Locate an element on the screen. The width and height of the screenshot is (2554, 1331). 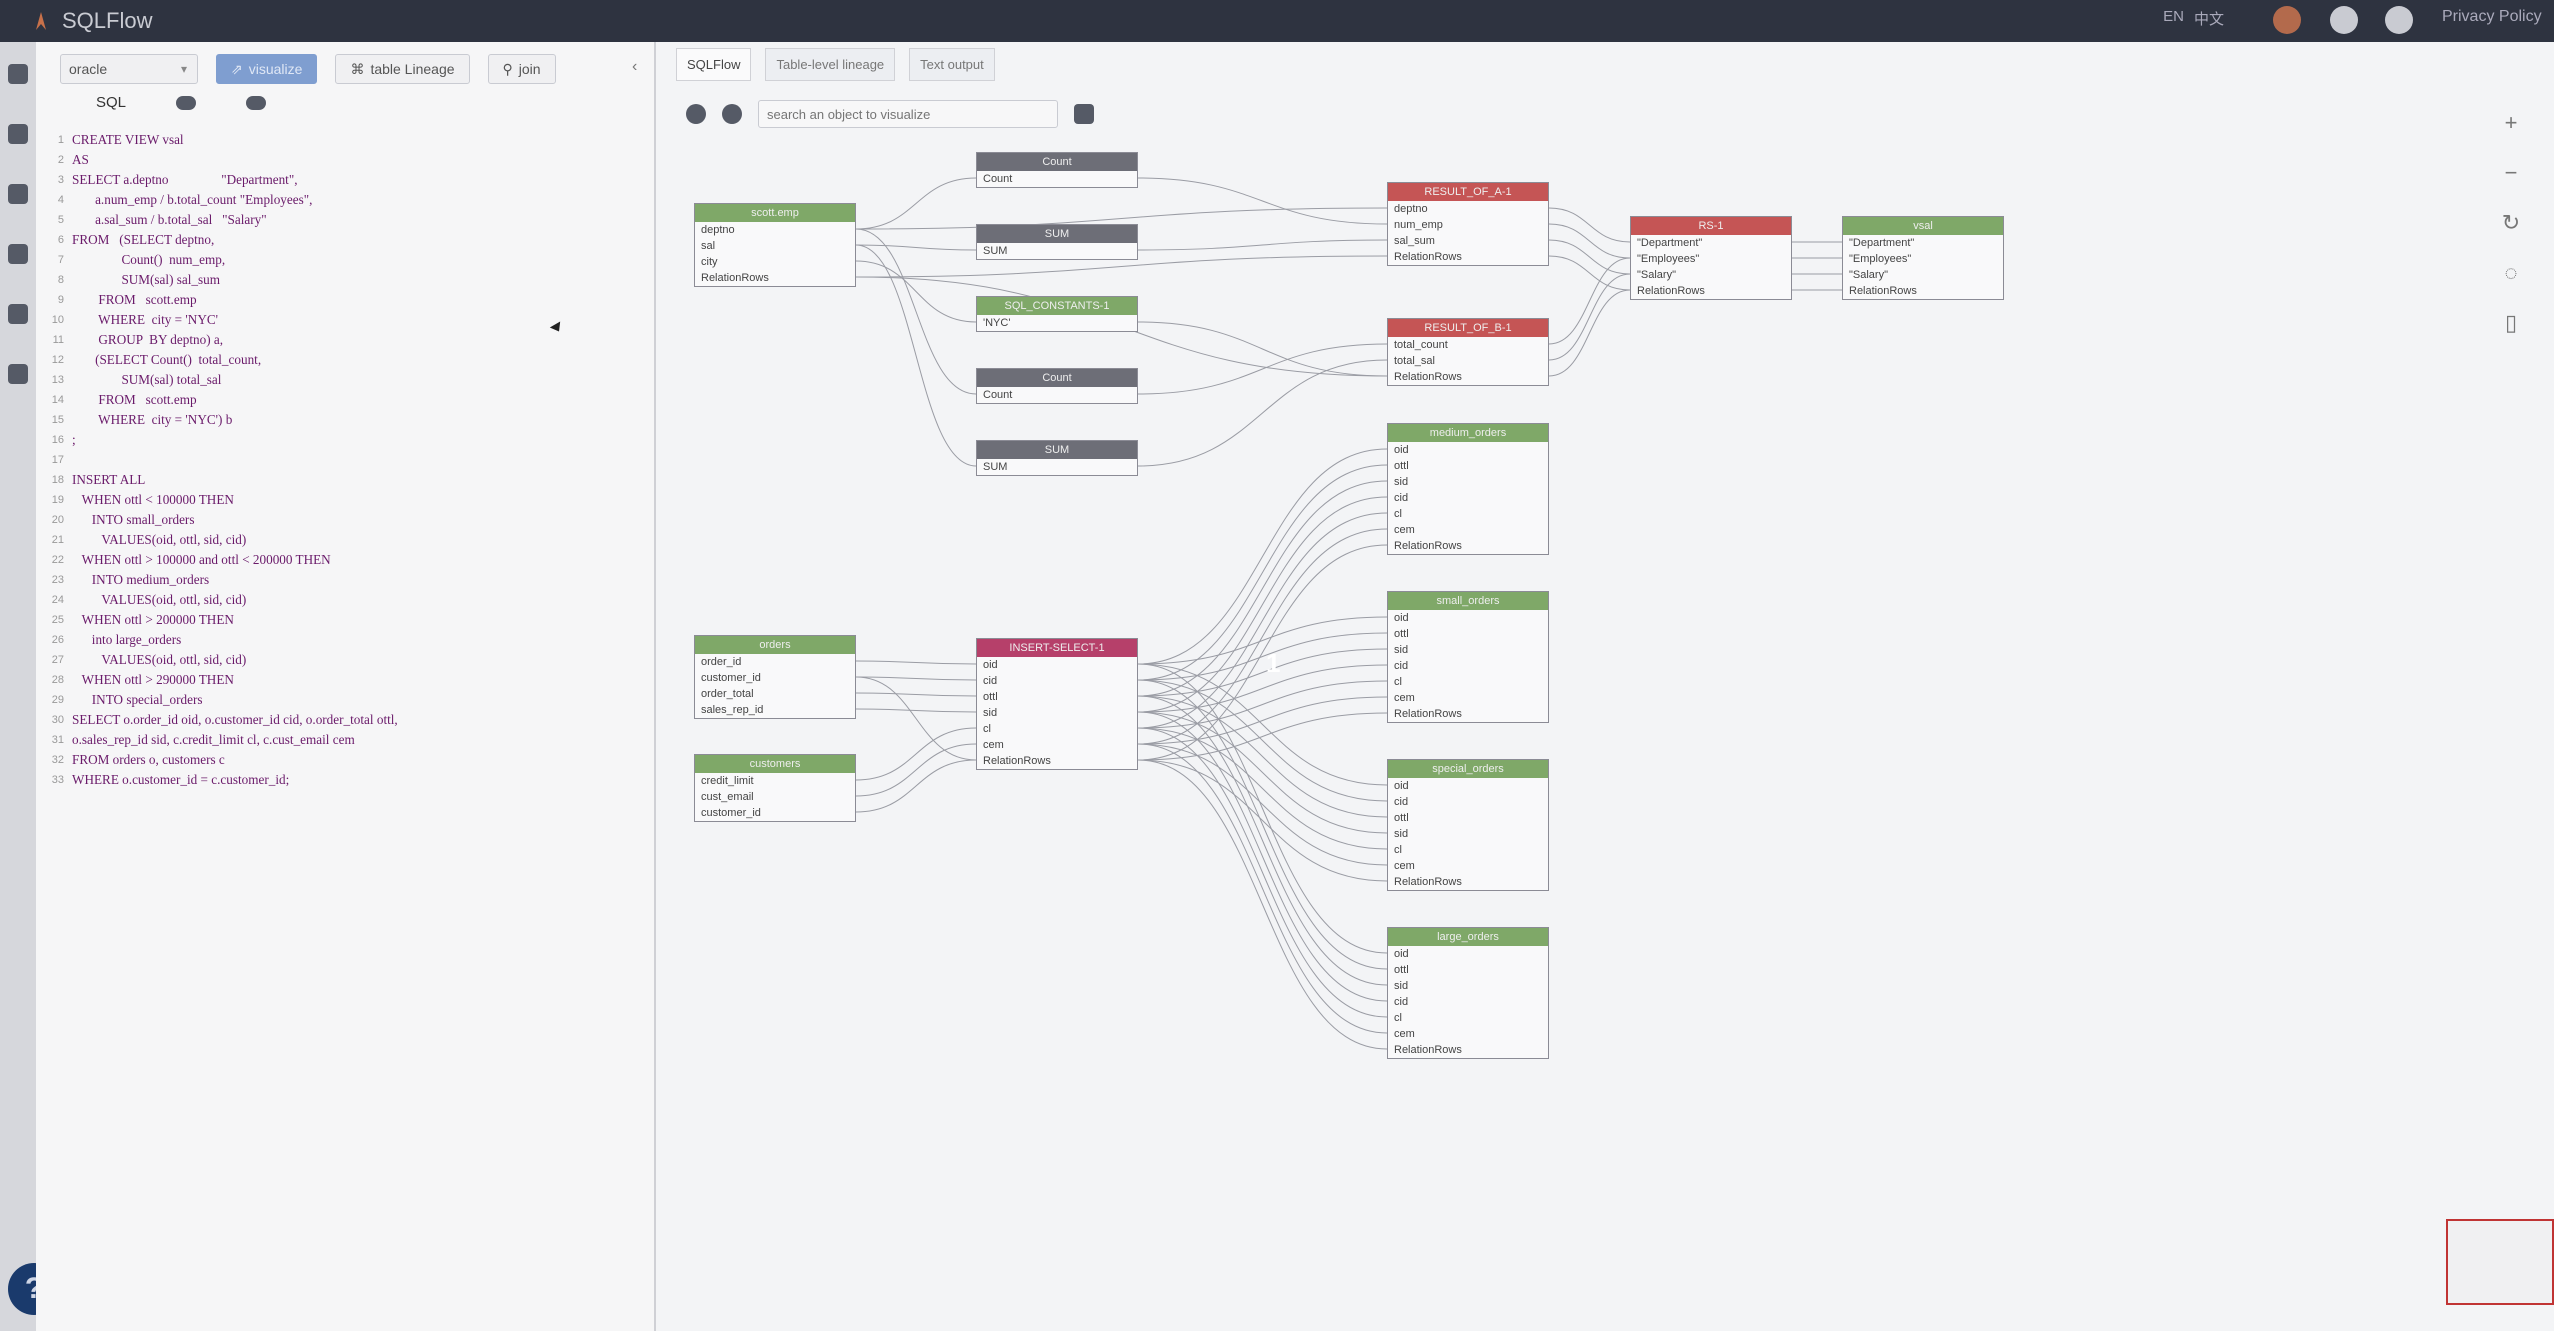
node-column: order_id is located at coordinates (775, 662).